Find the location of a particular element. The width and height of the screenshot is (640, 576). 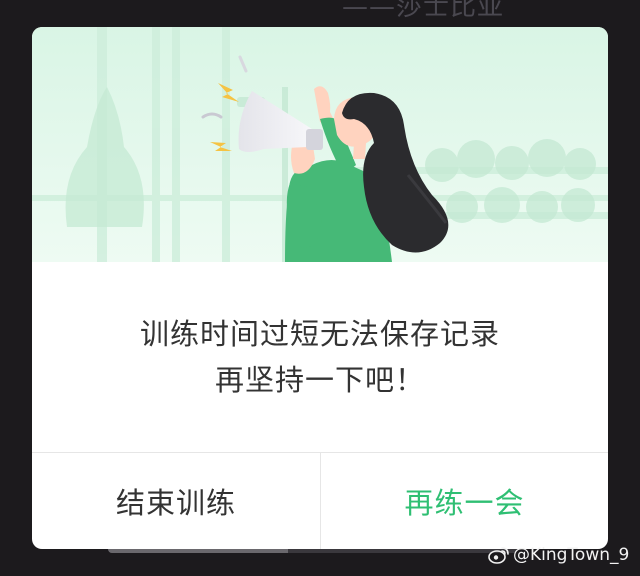

message-line-1: 训练时间过短无法保存记录 is located at coordinates (319, 334).